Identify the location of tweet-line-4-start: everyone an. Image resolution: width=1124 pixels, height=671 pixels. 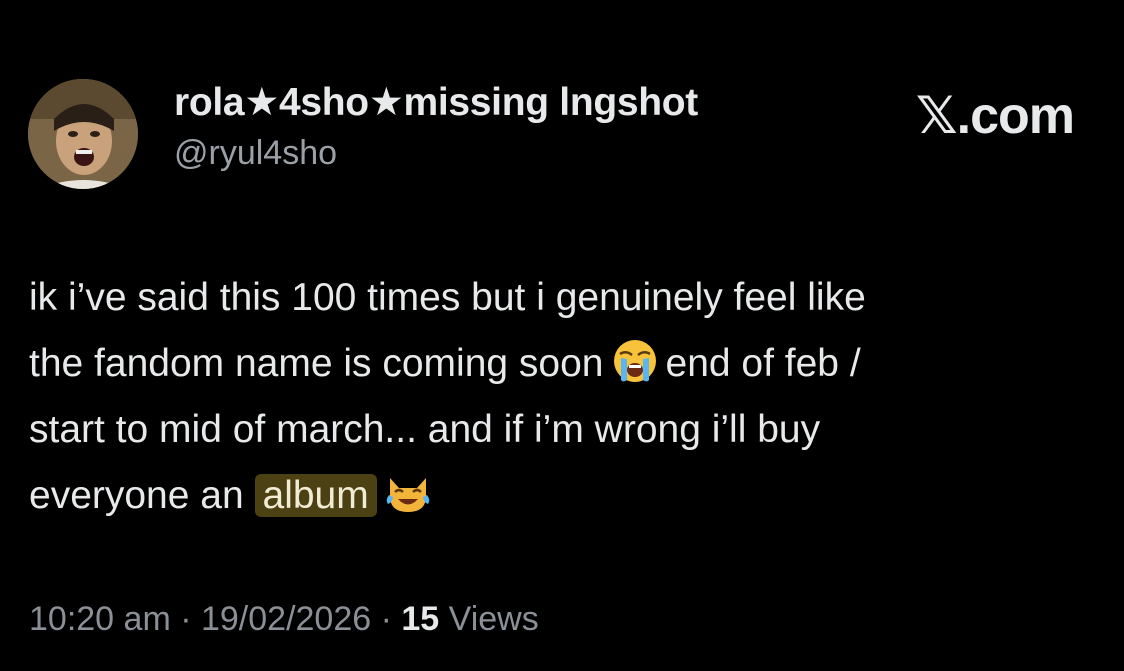
(136, 495).